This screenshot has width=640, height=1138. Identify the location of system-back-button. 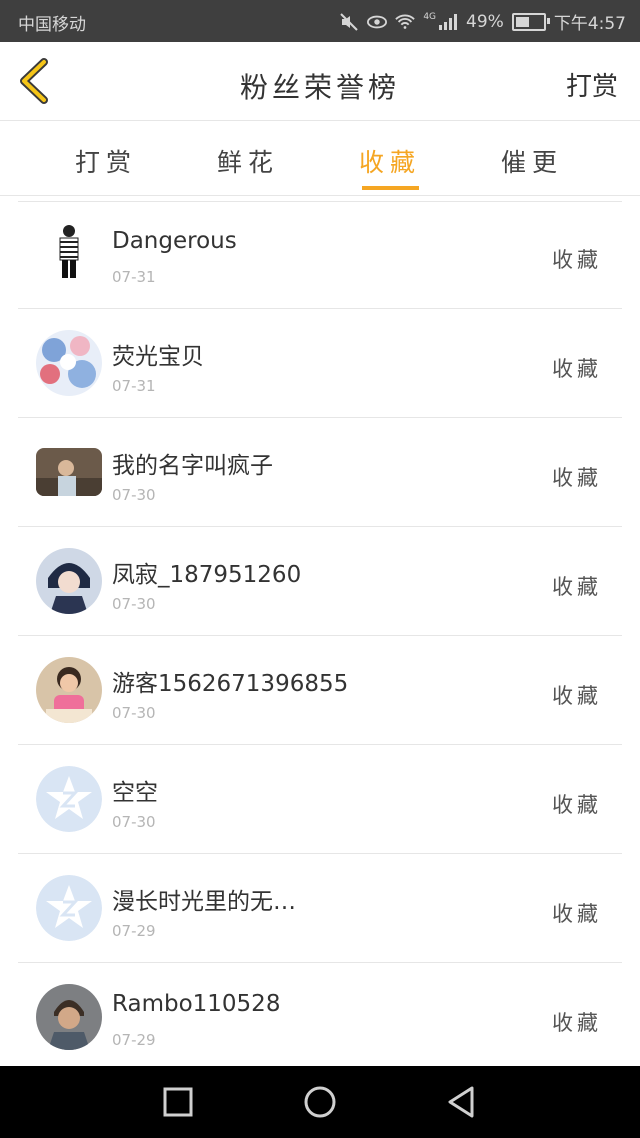
(462, 1102).